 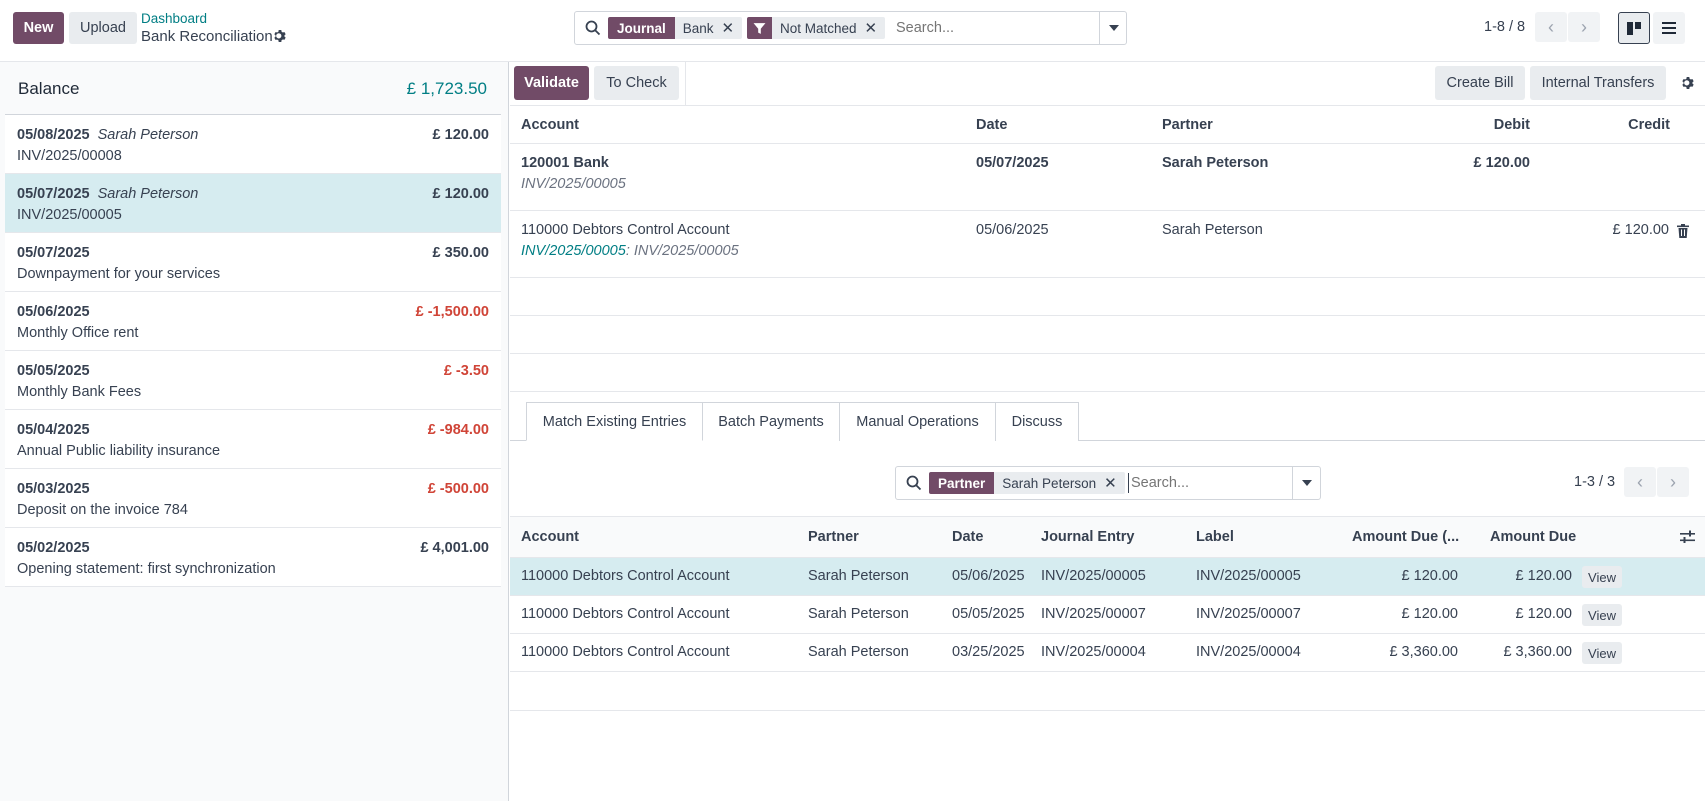 What do you see at coordinates (1649, 125) in the screenshot?
I see `col-credit: Credit` at bounding box center [1649, 125].